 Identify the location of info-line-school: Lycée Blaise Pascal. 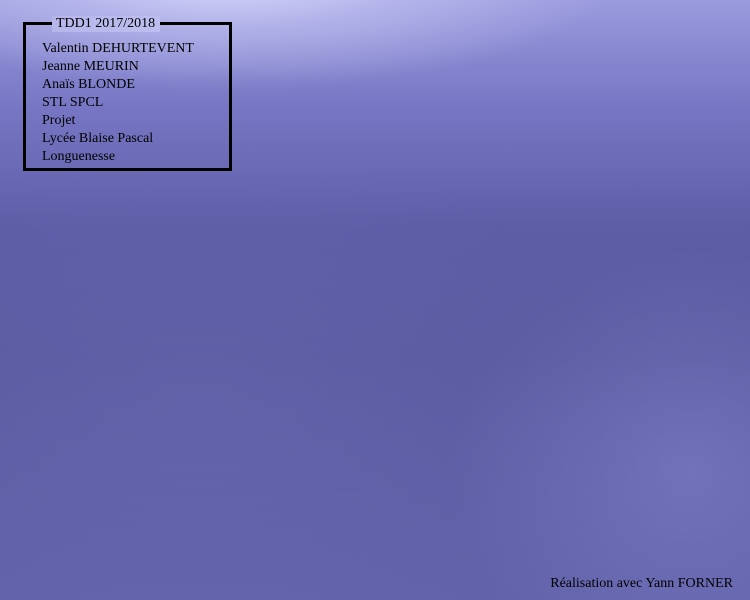
(98, 138).